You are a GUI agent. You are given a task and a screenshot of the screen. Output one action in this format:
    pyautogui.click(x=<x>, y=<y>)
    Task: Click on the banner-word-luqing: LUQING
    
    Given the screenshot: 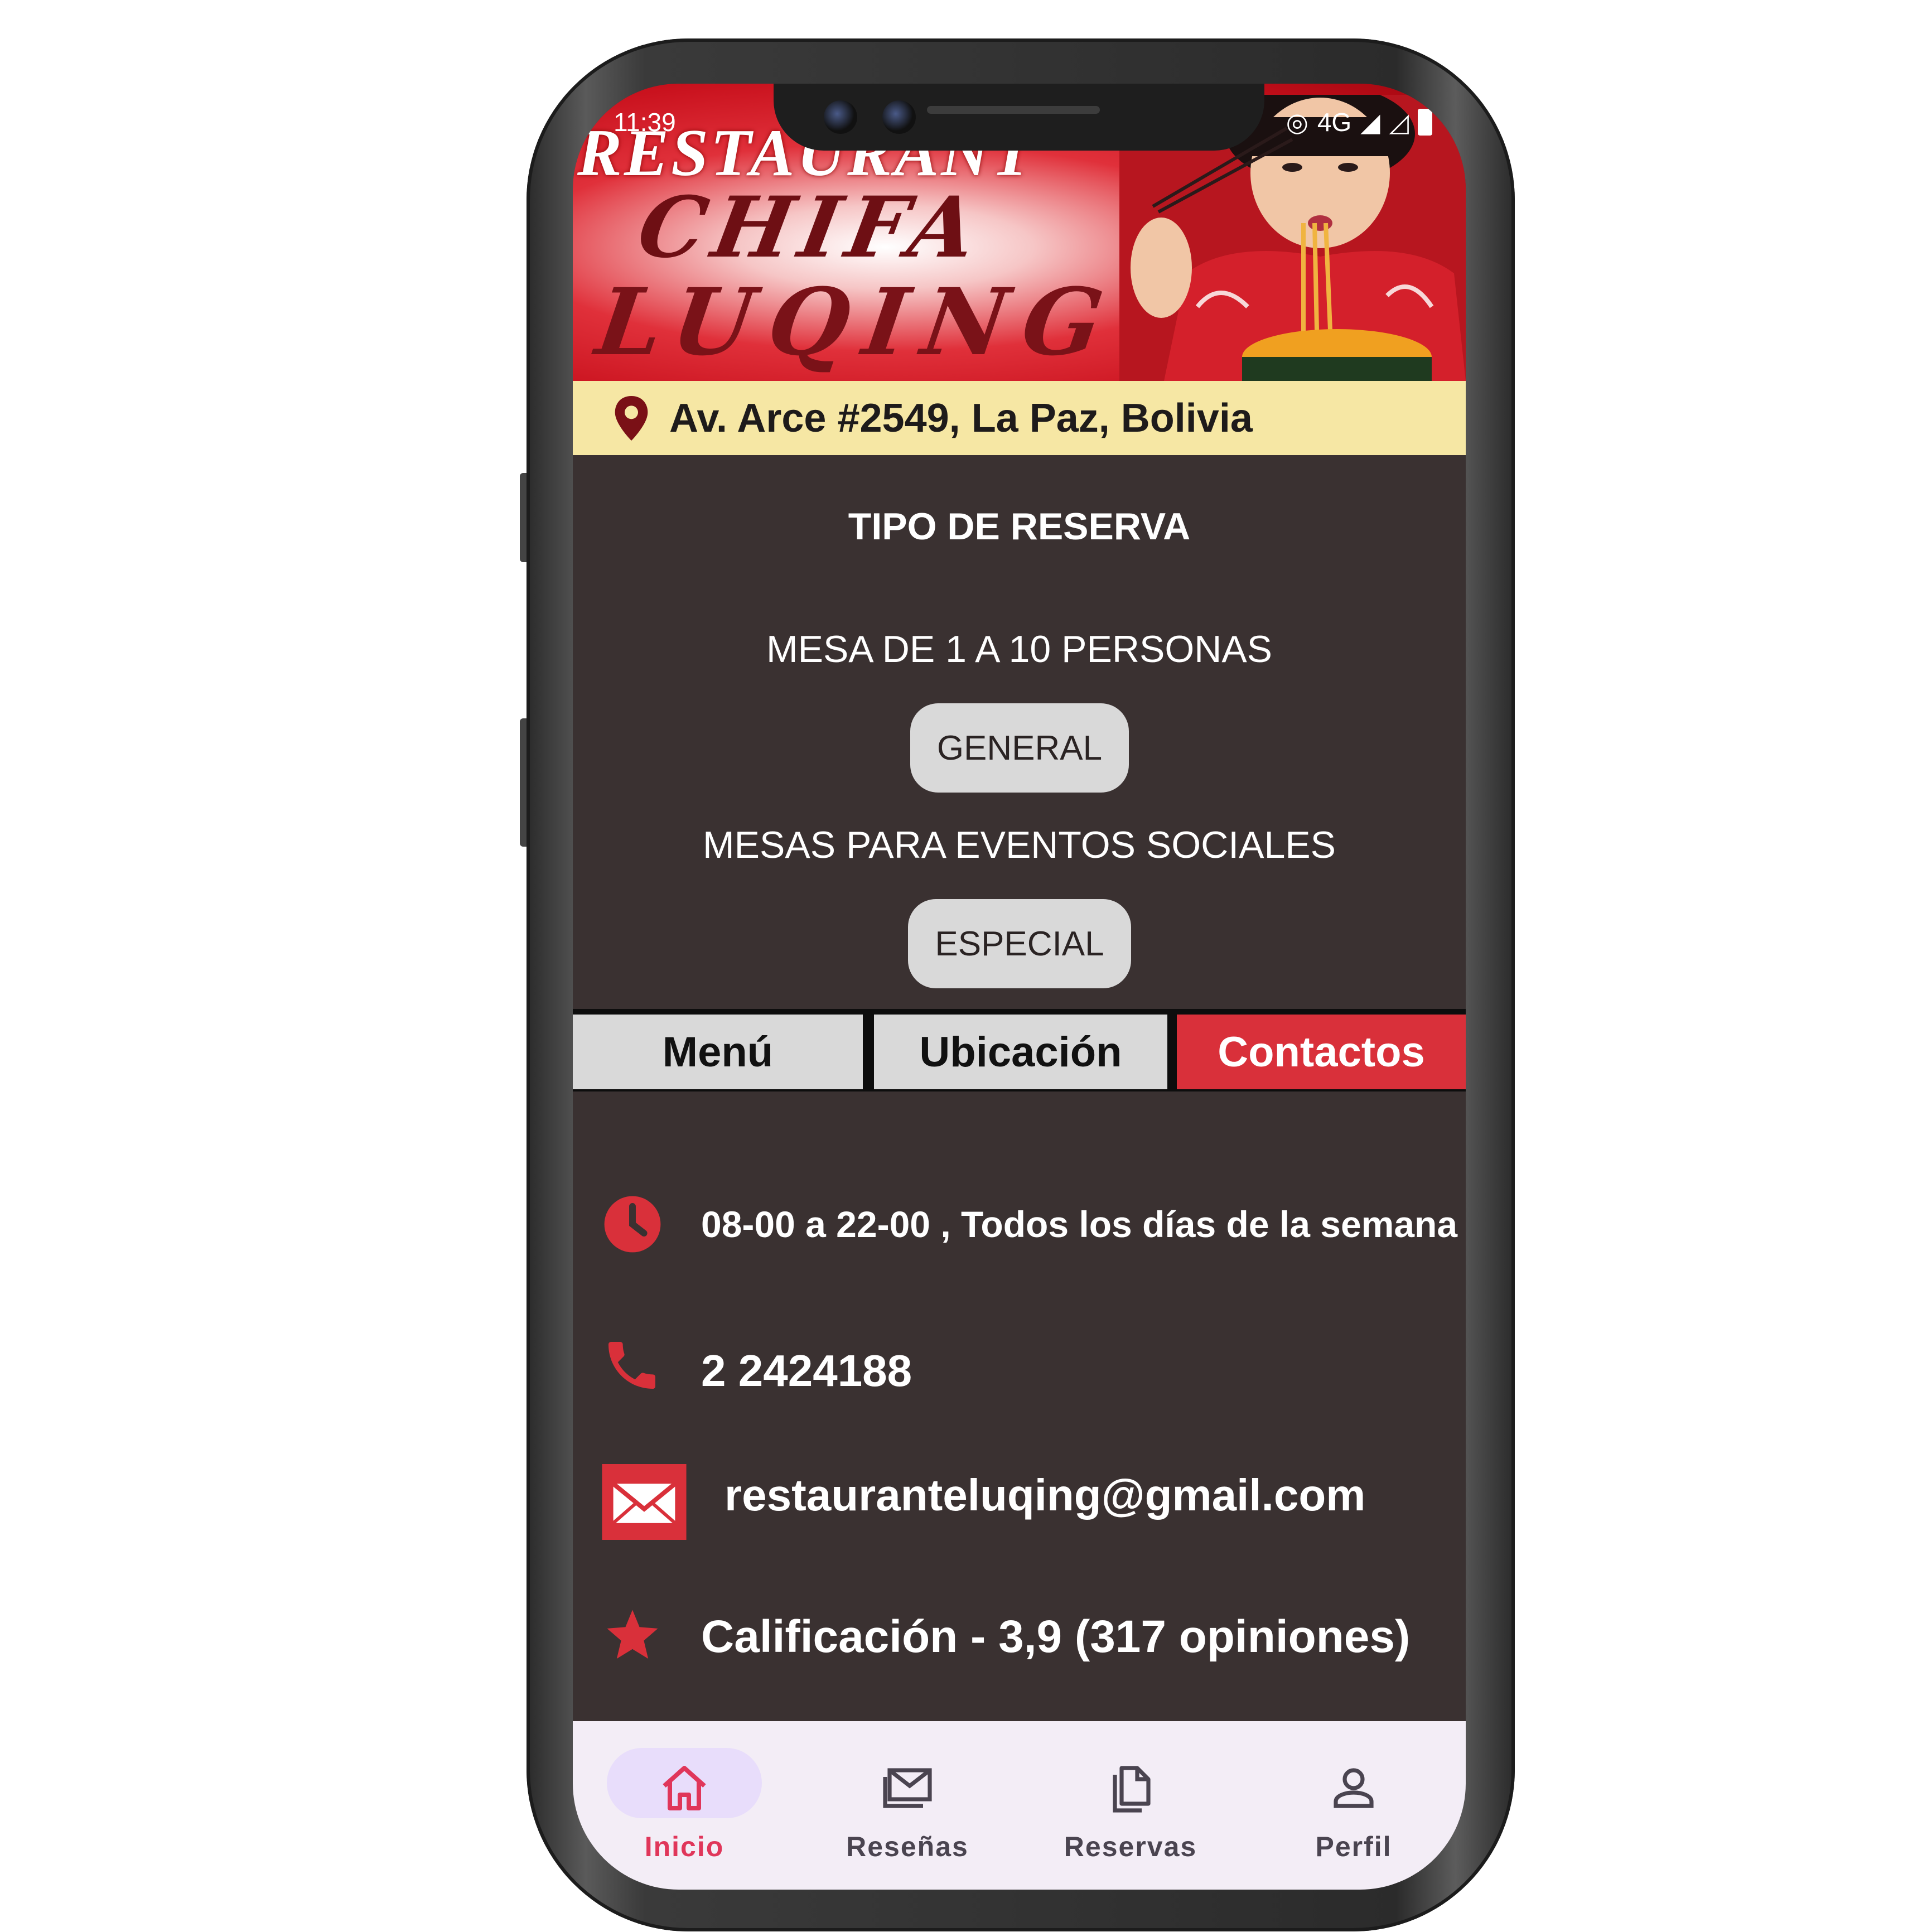 What is the action you would take?
    pyautogui.click(x=858, y=322)
    